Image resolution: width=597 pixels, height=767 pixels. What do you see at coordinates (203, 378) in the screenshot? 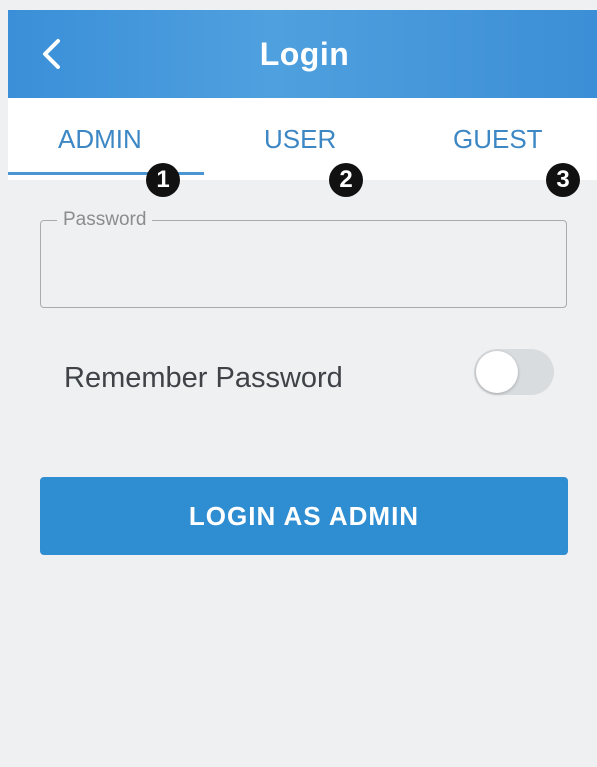
I see `remember-password-label: Remember Password` at bounding box center [203, 378].